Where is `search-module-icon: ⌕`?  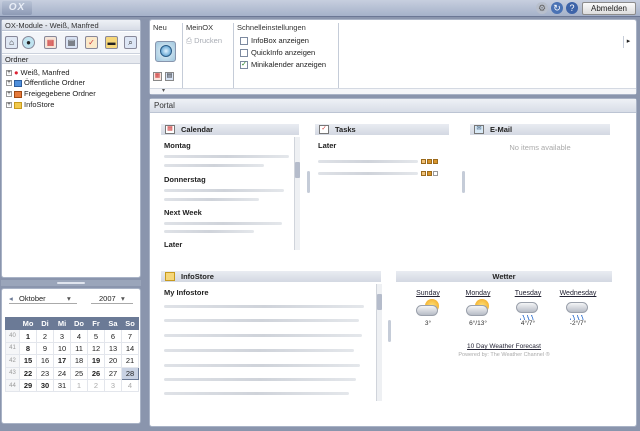 search-module-icon: ⌕ is located at coordinates (130, 42).